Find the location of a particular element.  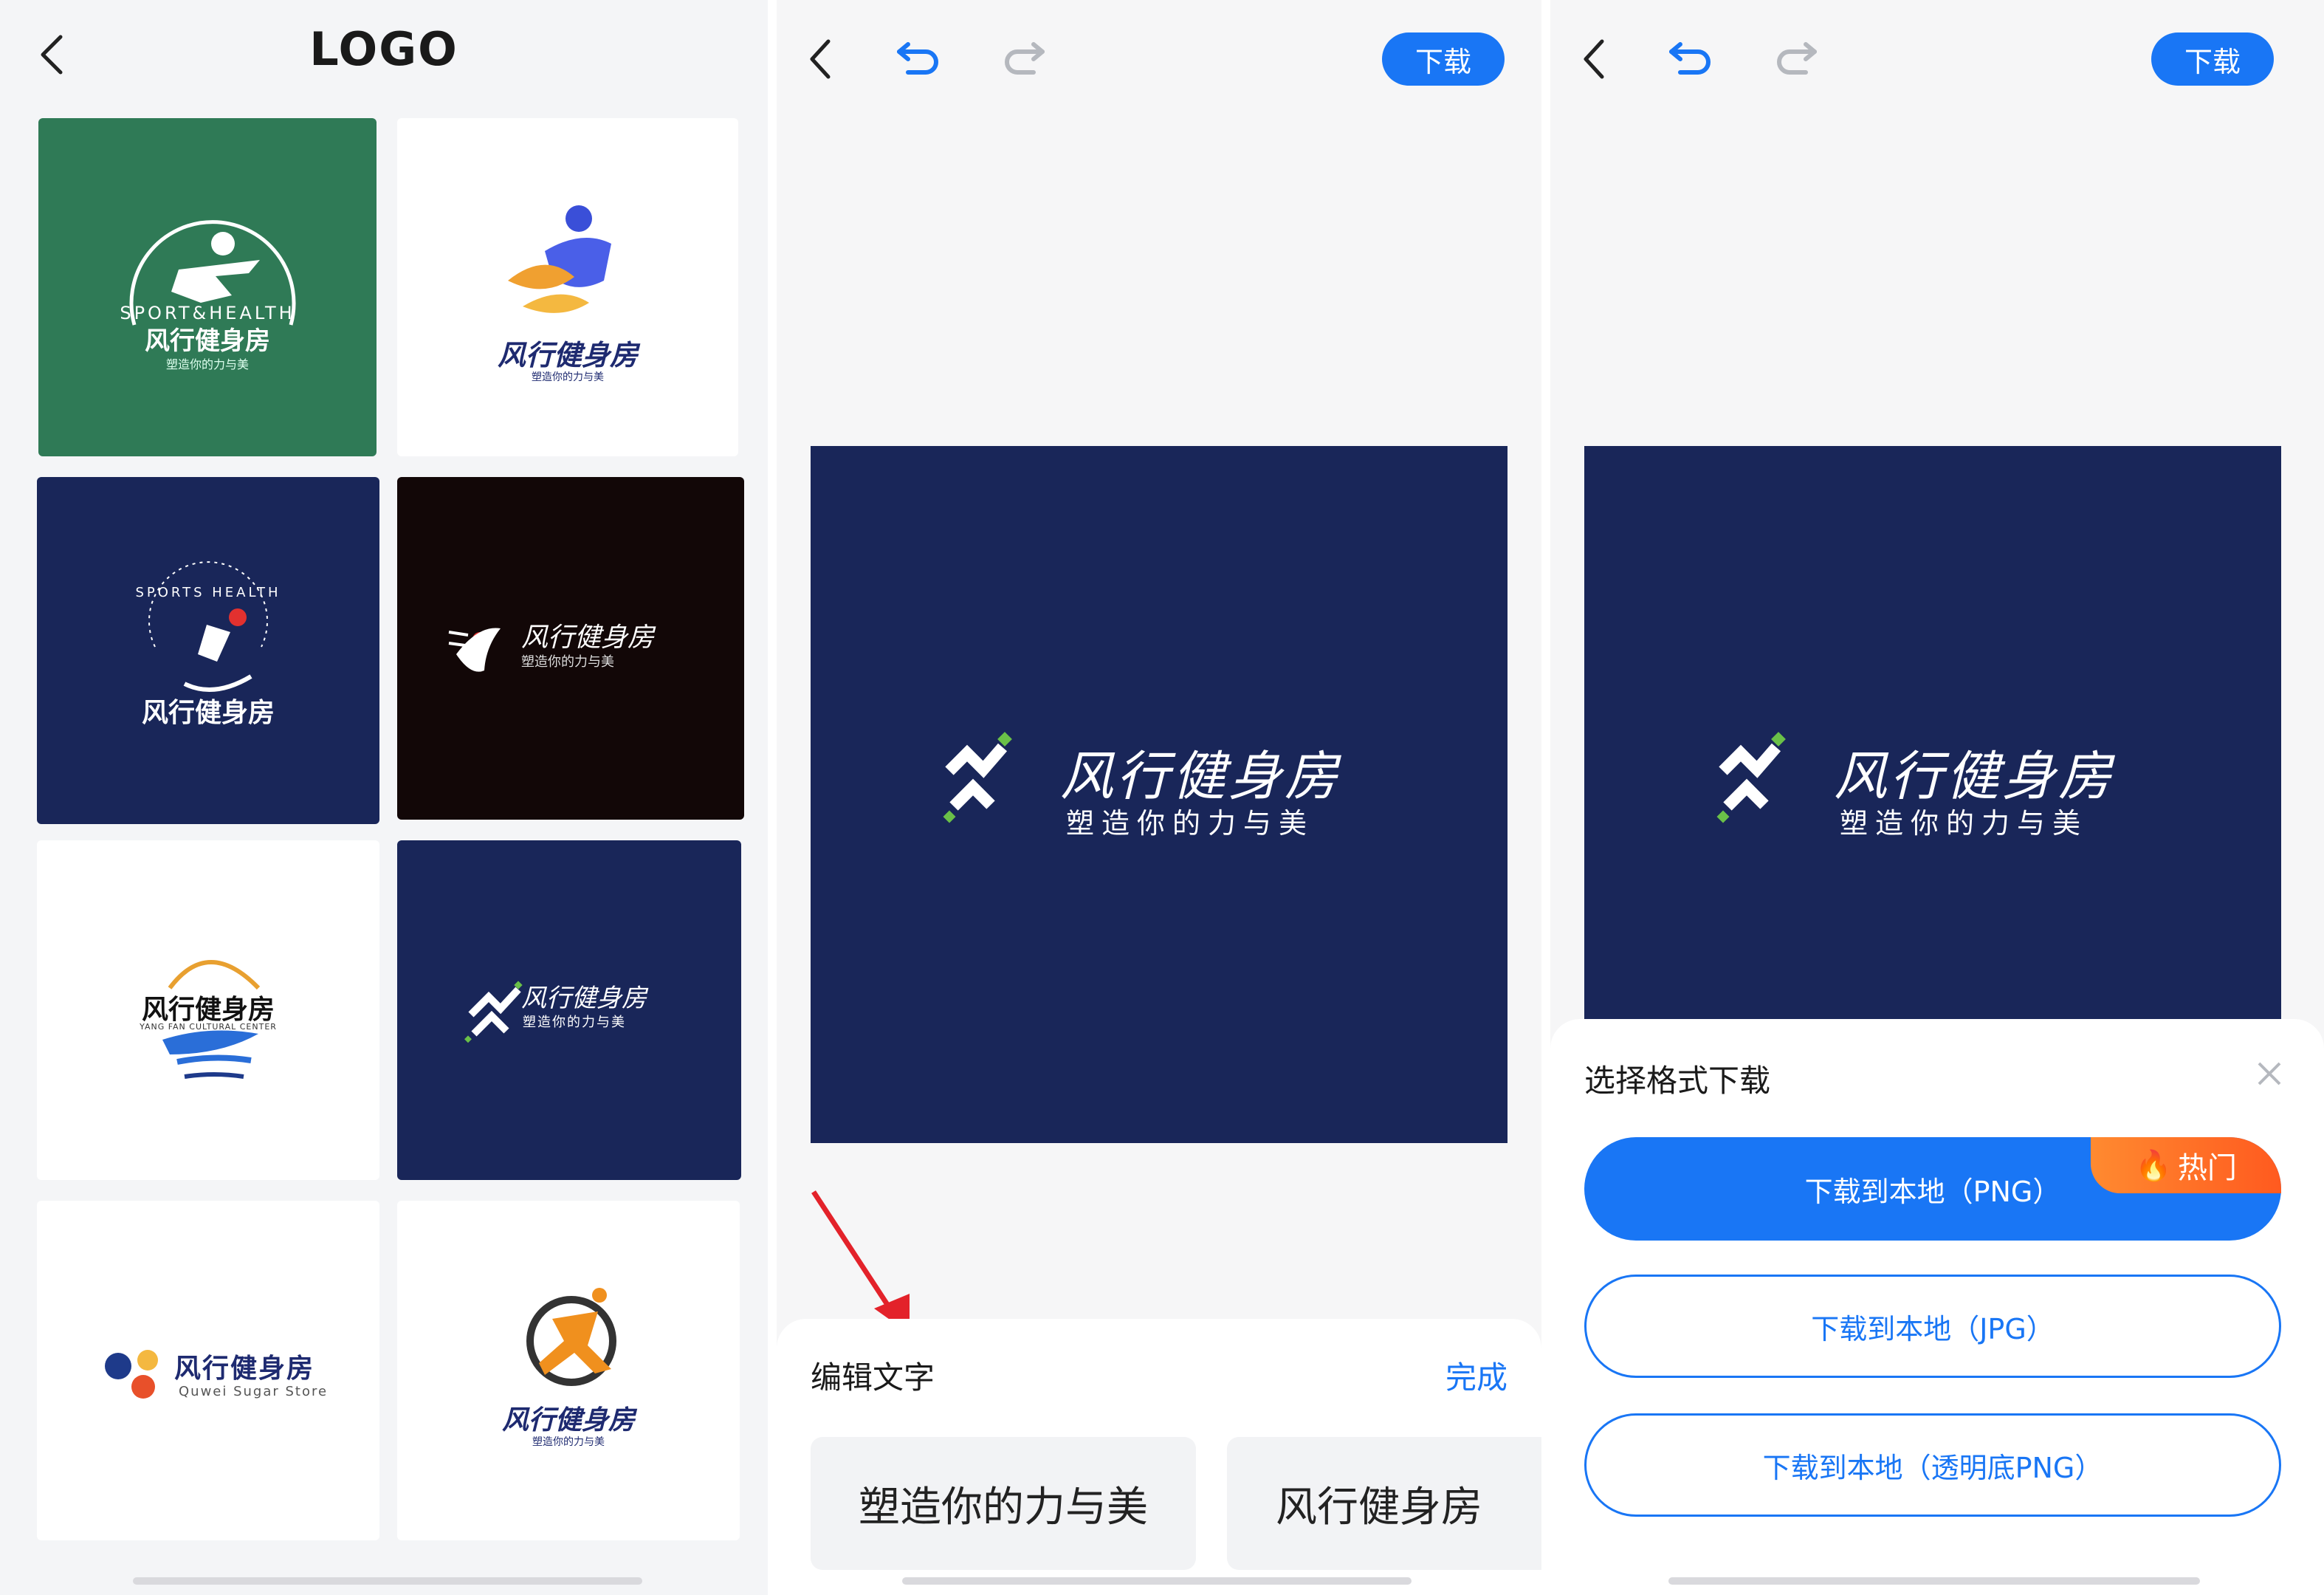

sheet-title: 选择格式下载 is located at coordinates (1677, 1081).